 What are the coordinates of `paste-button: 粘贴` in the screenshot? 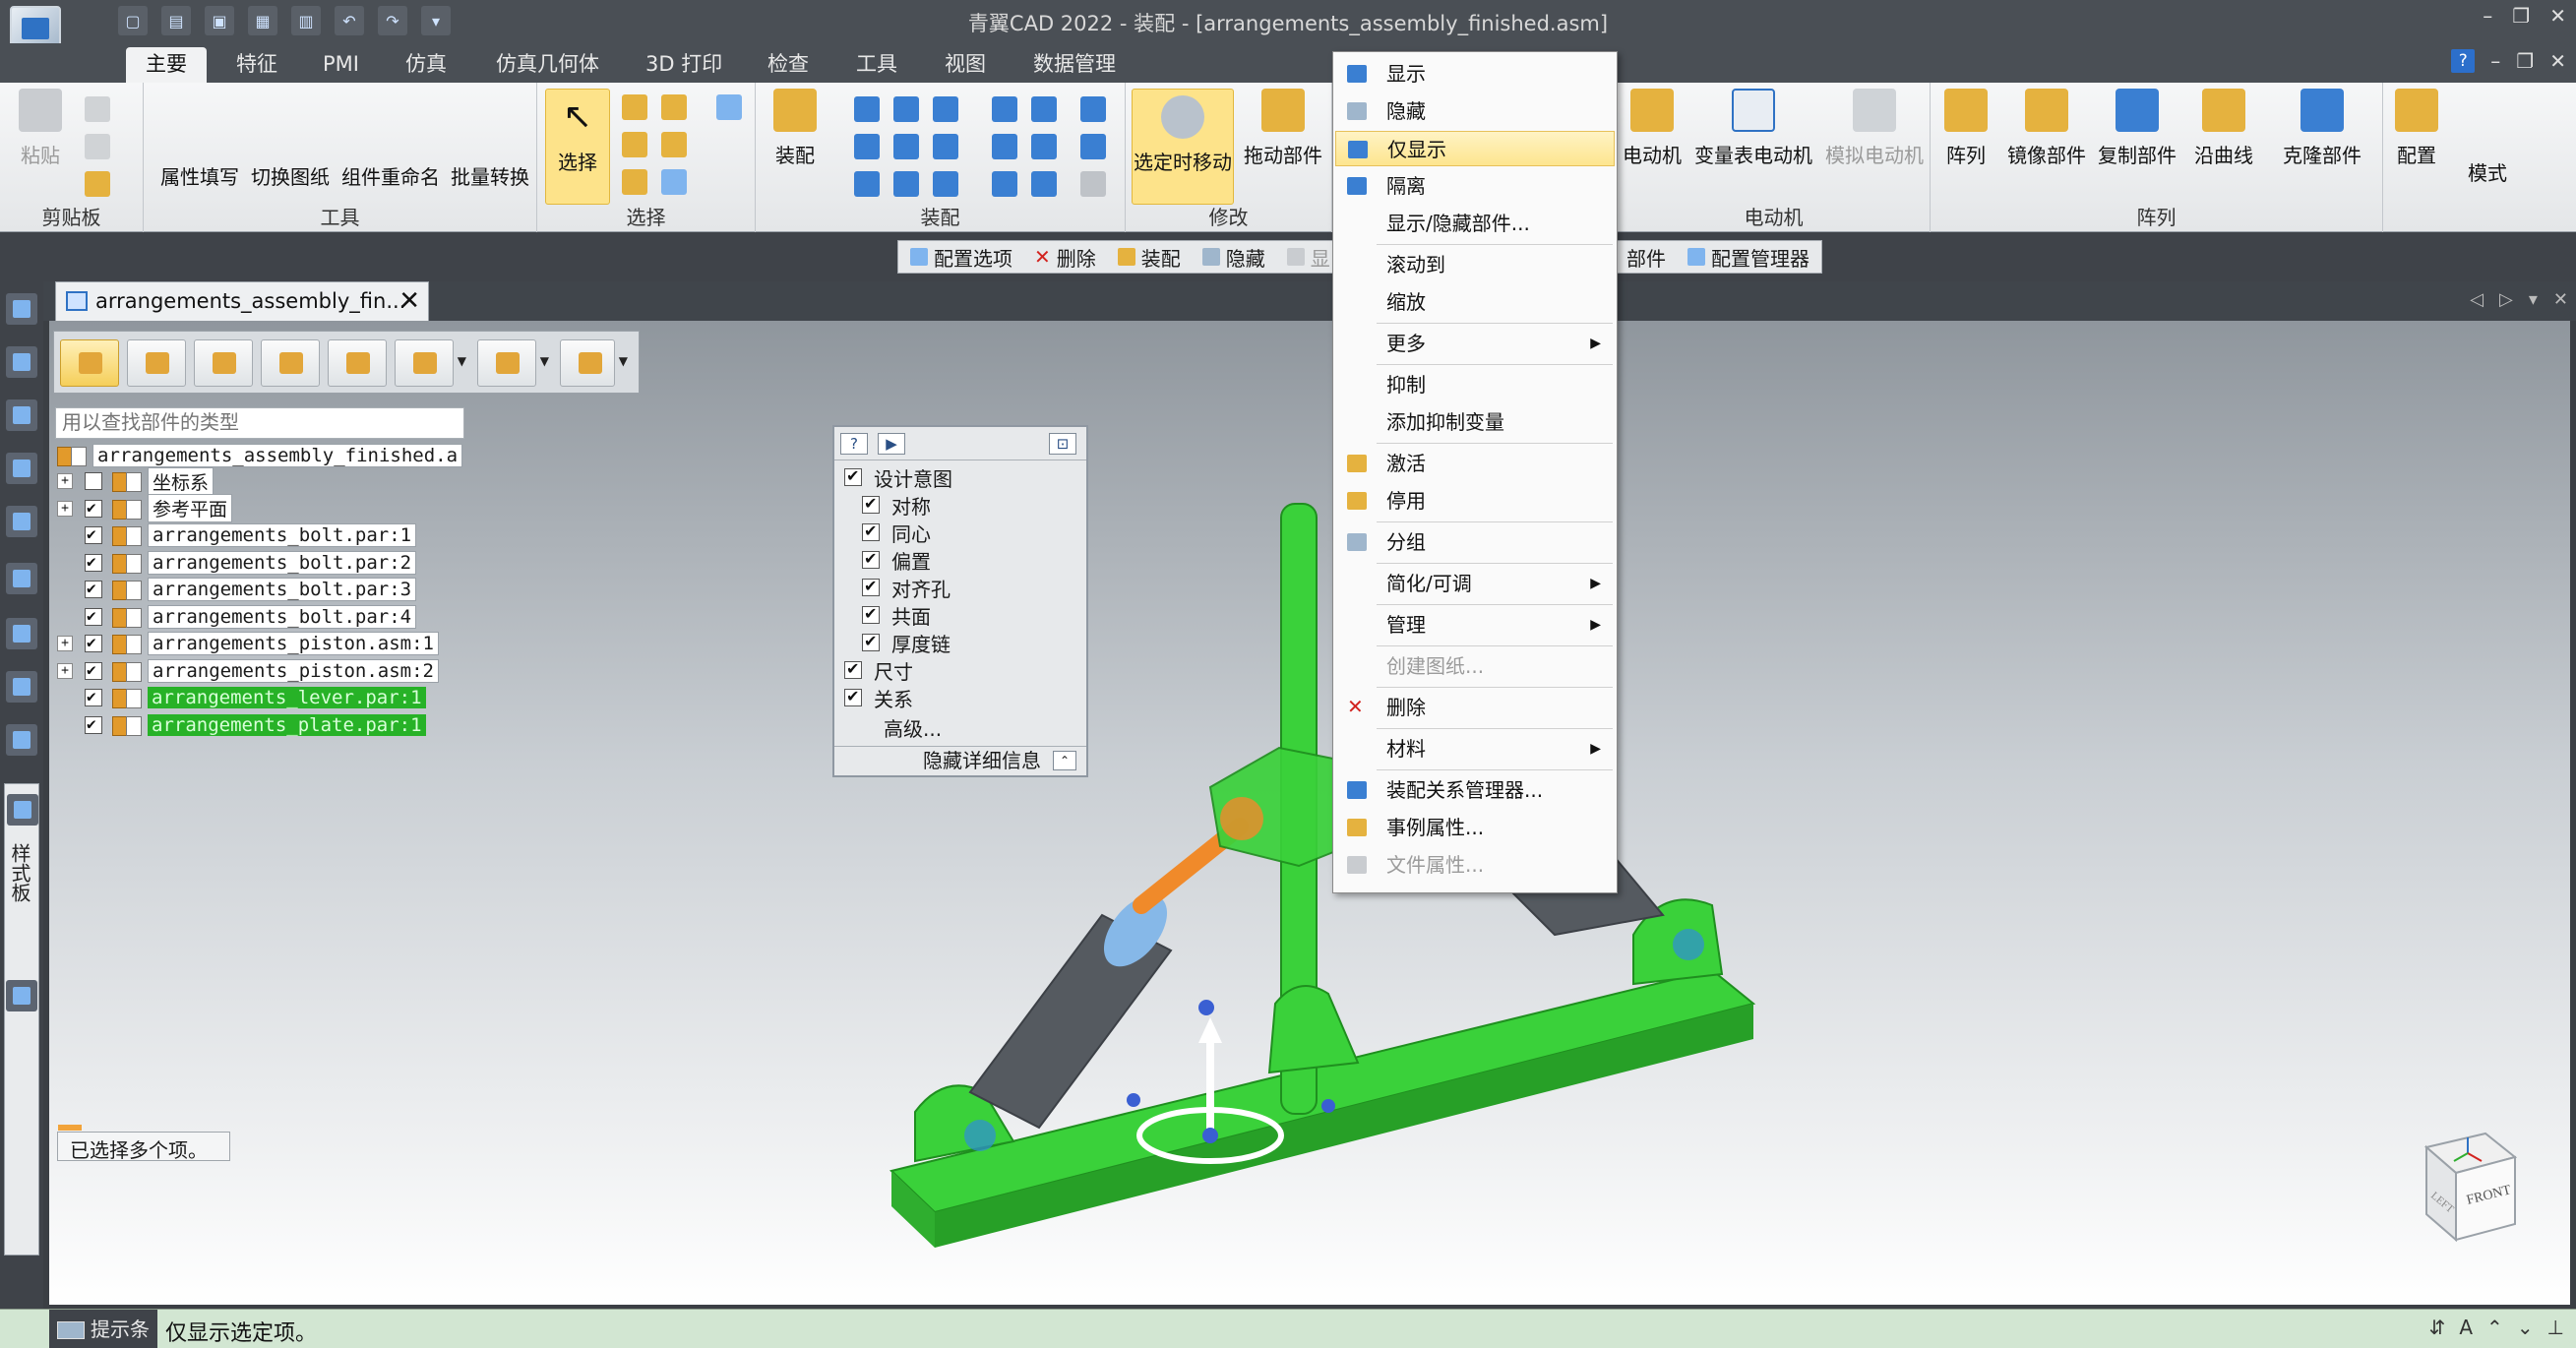 It's located at (40, 128).